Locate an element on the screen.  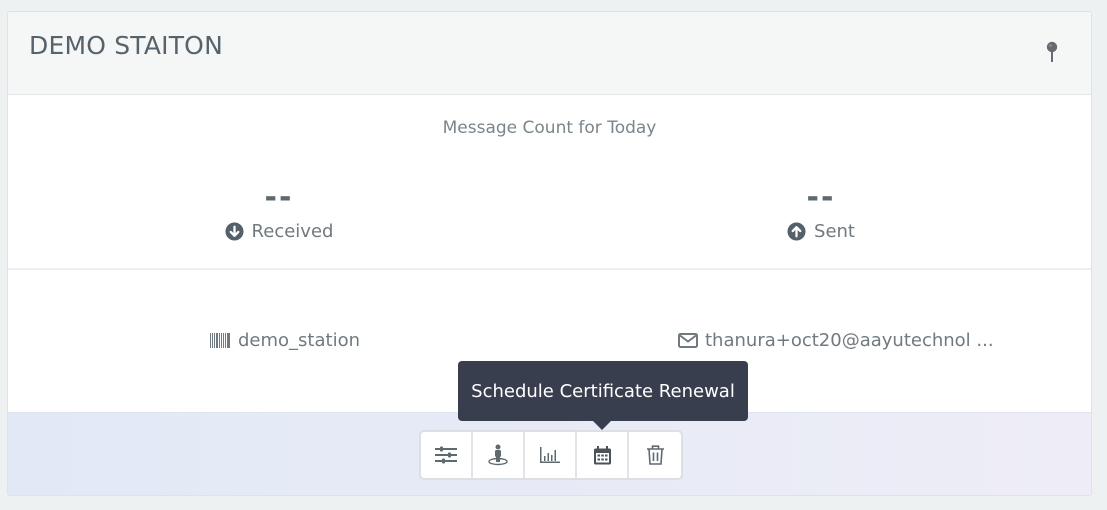
trash-icon is located at coordinates (655, 455).